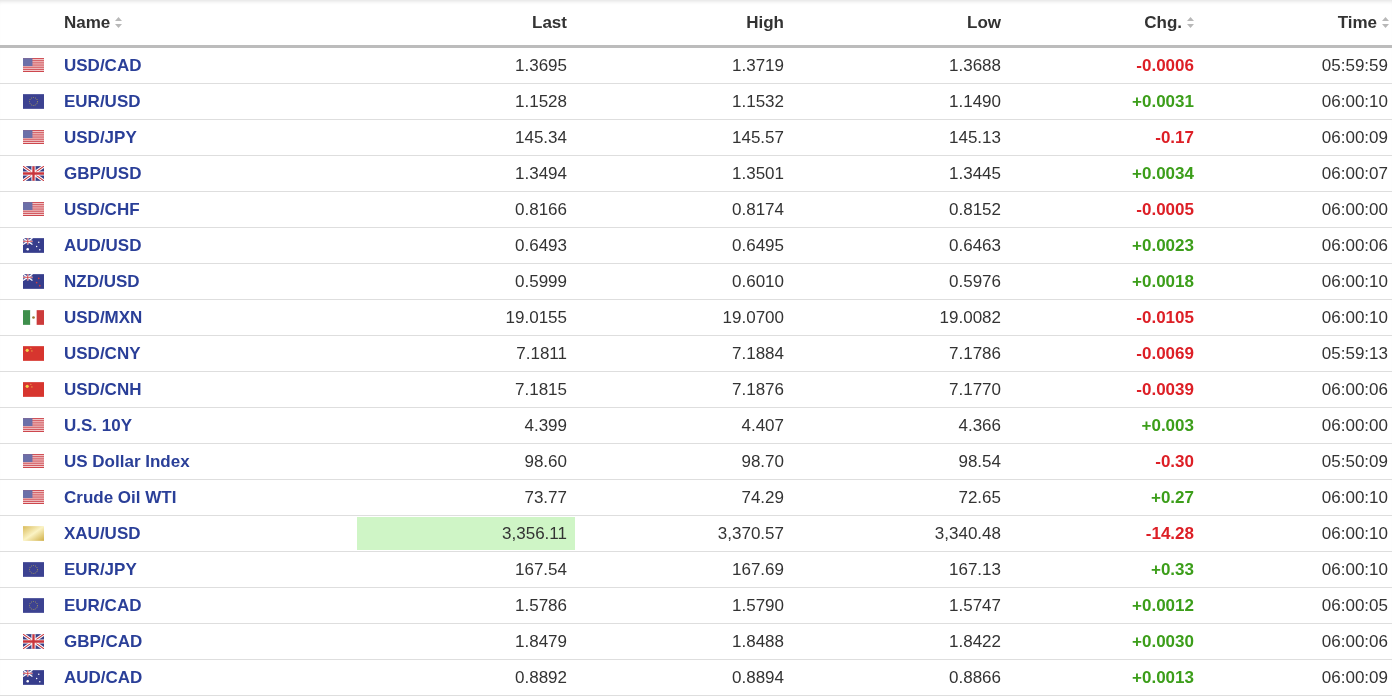  What do you see at coordinates (758, 353) in the screenshot?
I see `table-cell: 7.1884` at bounding box center [758, 353].